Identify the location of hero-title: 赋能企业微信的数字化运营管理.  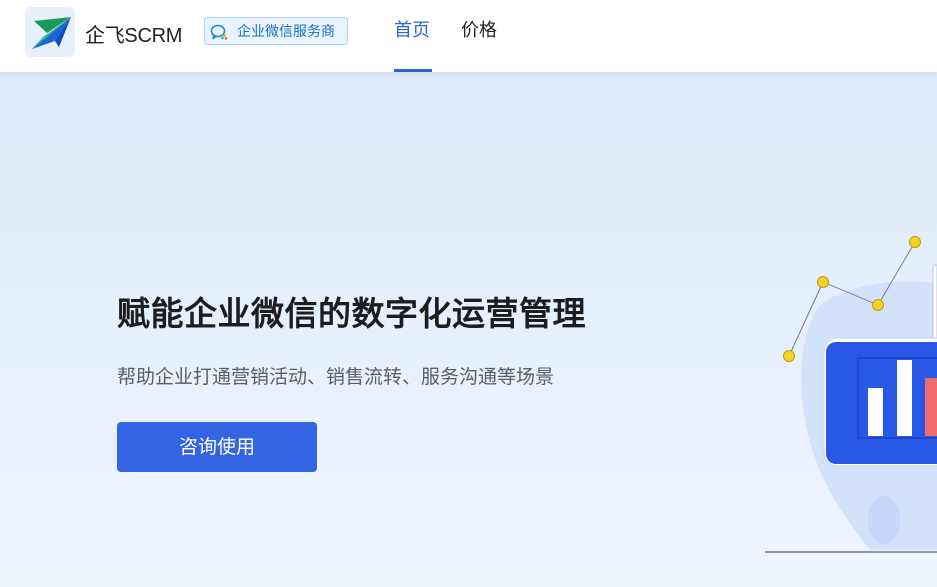
(351, 313).